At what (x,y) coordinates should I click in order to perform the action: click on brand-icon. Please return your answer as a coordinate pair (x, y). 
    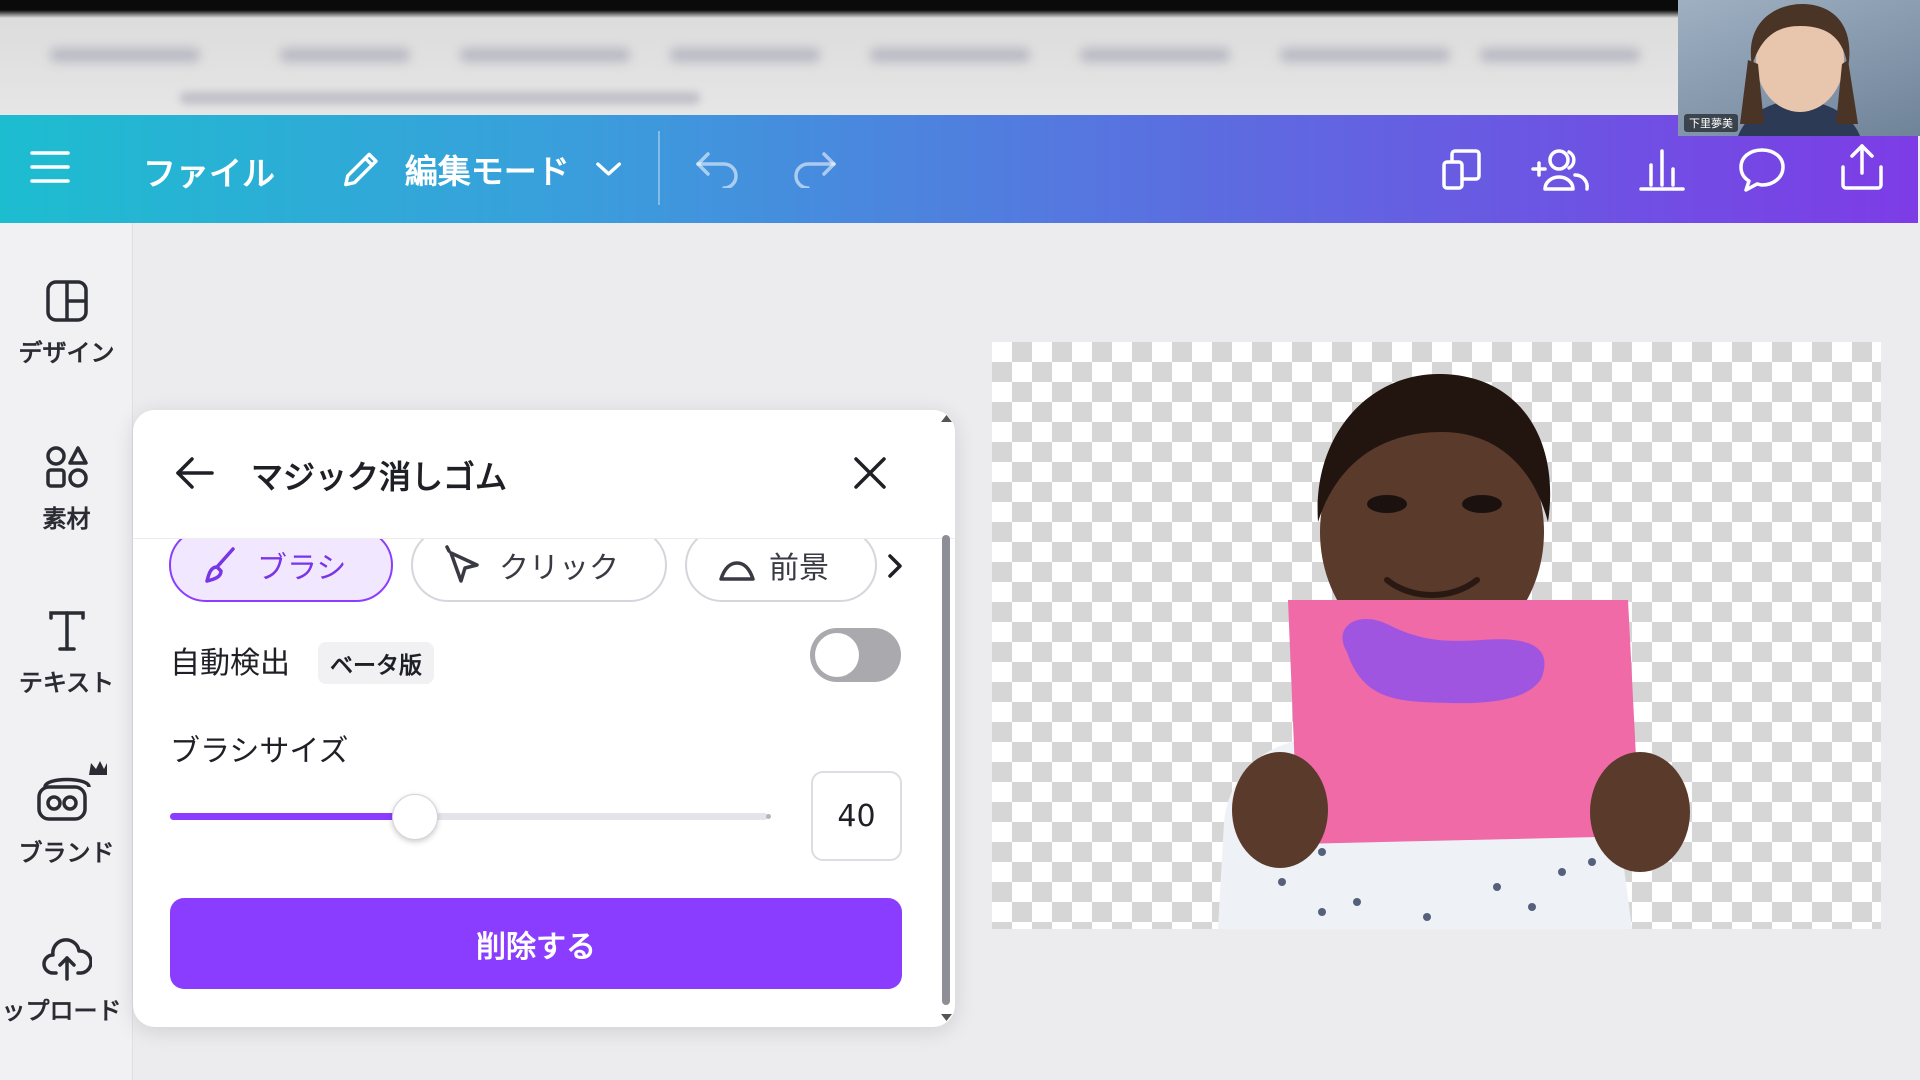
    Looking at the image, I should click on (71, 791).